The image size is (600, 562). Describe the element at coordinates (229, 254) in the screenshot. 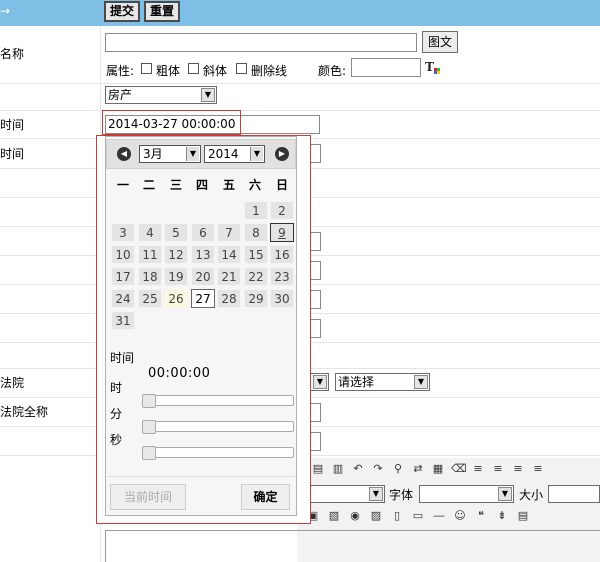

I see `day-cell: 14` at that location.